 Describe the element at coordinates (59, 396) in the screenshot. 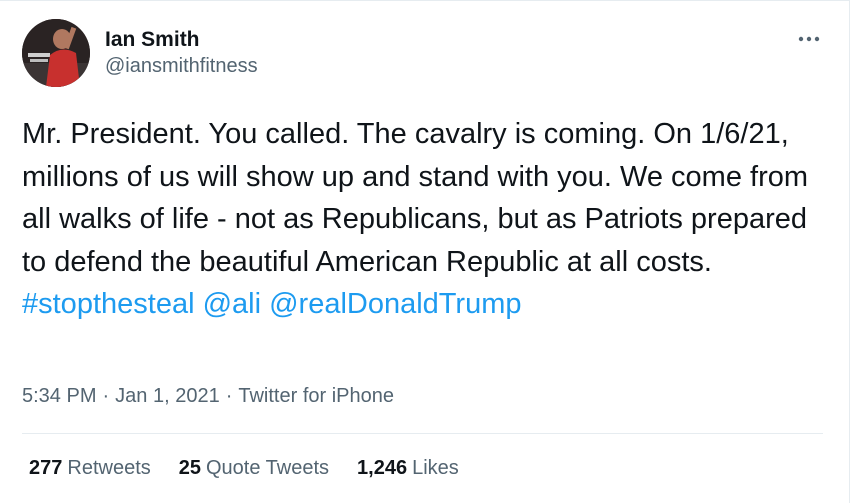

I see `tweet-time: 5:34 PM` at that location.